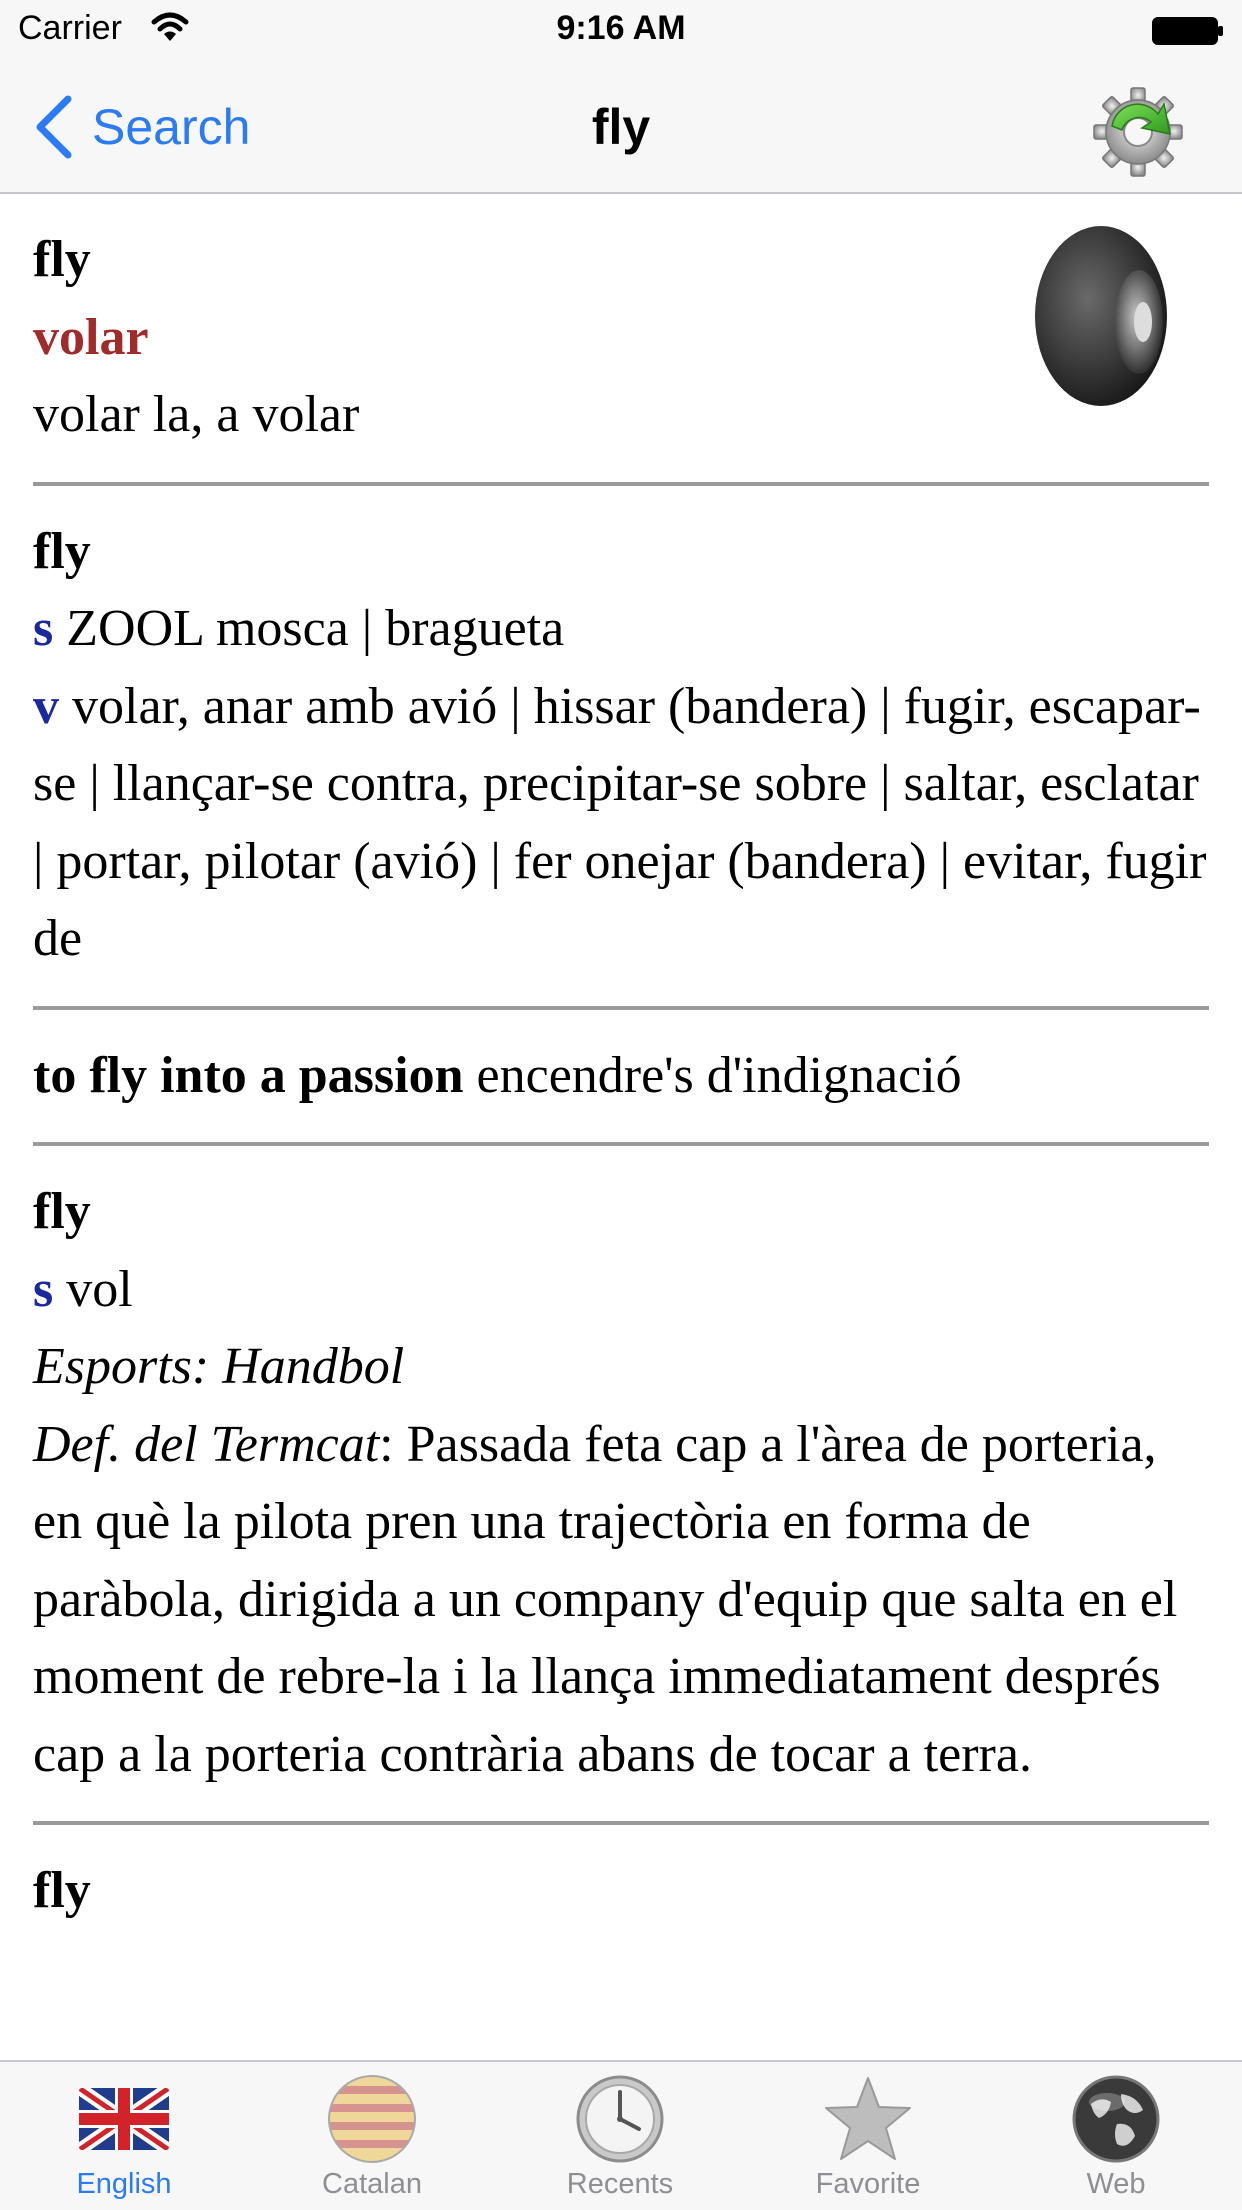 The image size is (1242, 2210). I want to click on entry-1: fly volar volar la, a volar, so click(621, 340).